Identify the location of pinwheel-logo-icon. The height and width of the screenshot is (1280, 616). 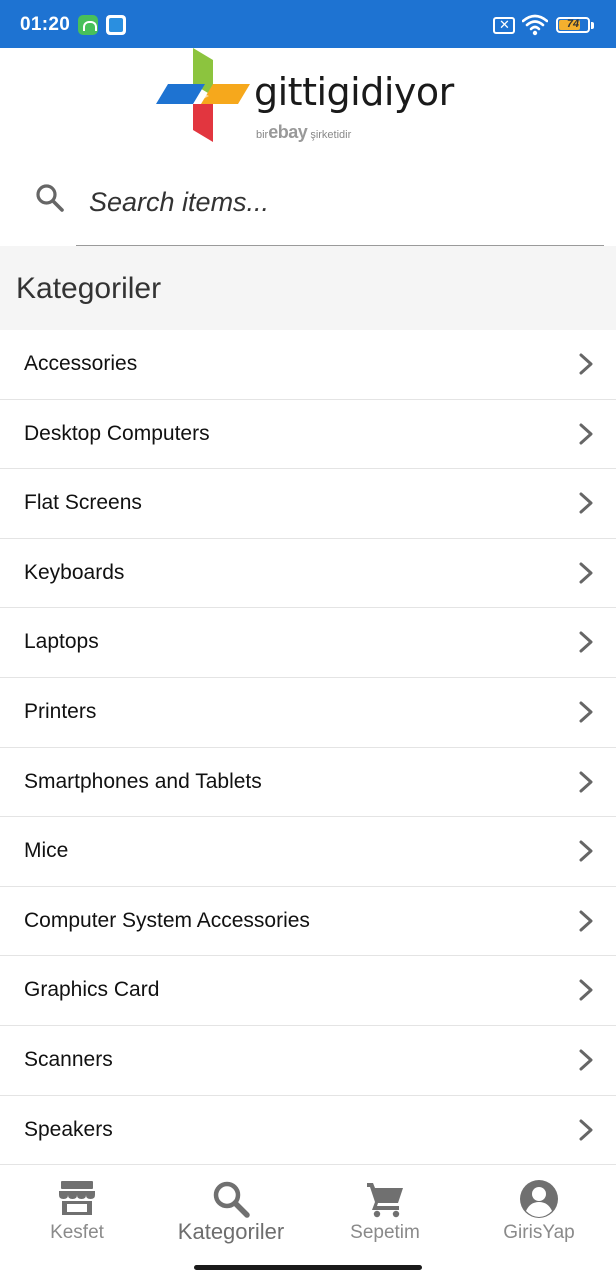
(203, 95).